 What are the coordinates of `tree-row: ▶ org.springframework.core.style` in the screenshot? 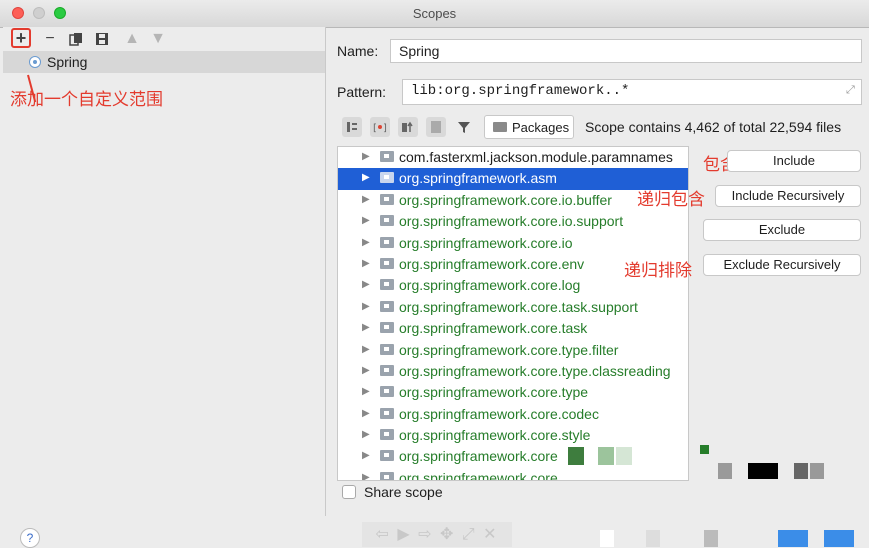 It's located at (513, 435).